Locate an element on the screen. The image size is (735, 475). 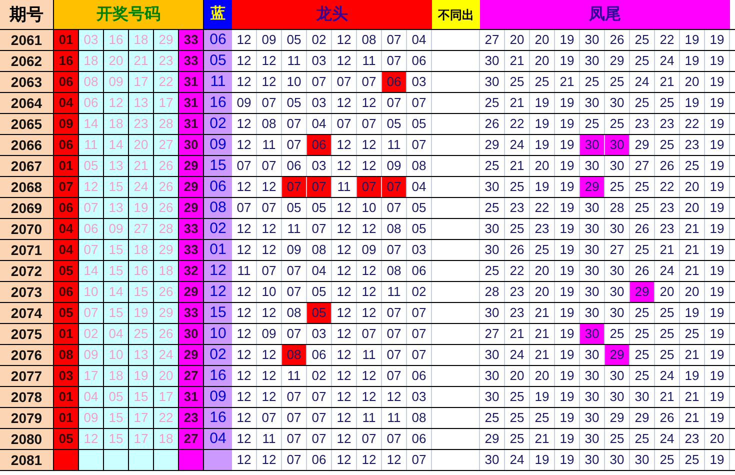
ball-cell: 25 is located at coordinates (141, 334).